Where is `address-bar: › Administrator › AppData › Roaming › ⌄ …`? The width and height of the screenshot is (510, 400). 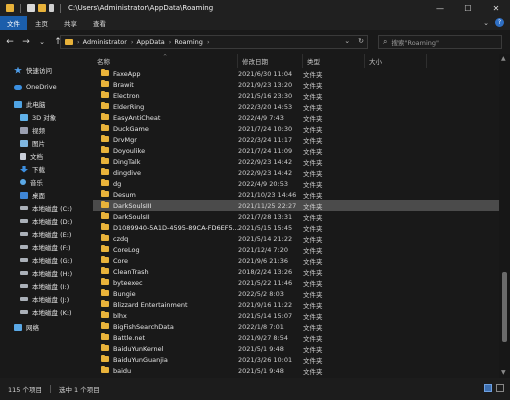
address-bar: › Administrator › AppData › Roaming › ⌄ … is located at coordinates (214, 42).